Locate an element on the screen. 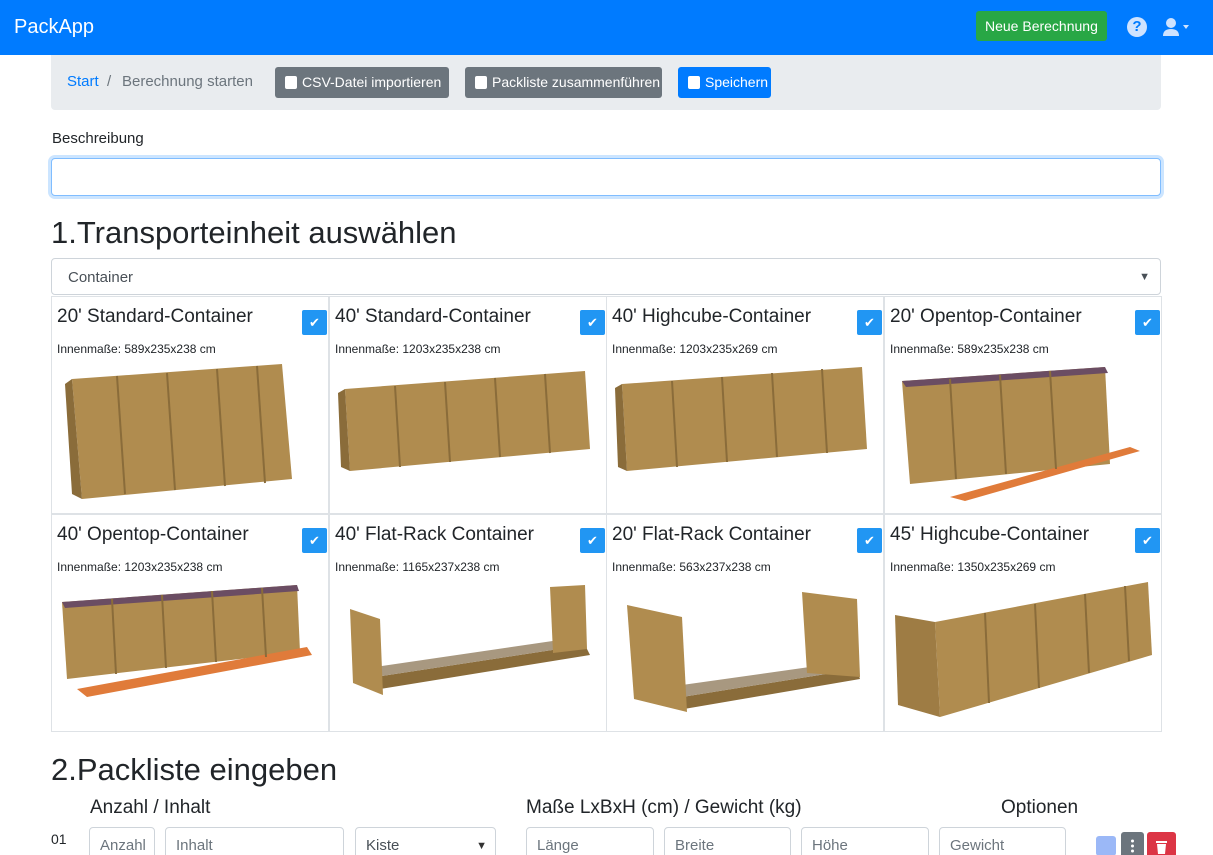  container-title: 40' Flat-Rack Container is located at coordinates (434, 534).